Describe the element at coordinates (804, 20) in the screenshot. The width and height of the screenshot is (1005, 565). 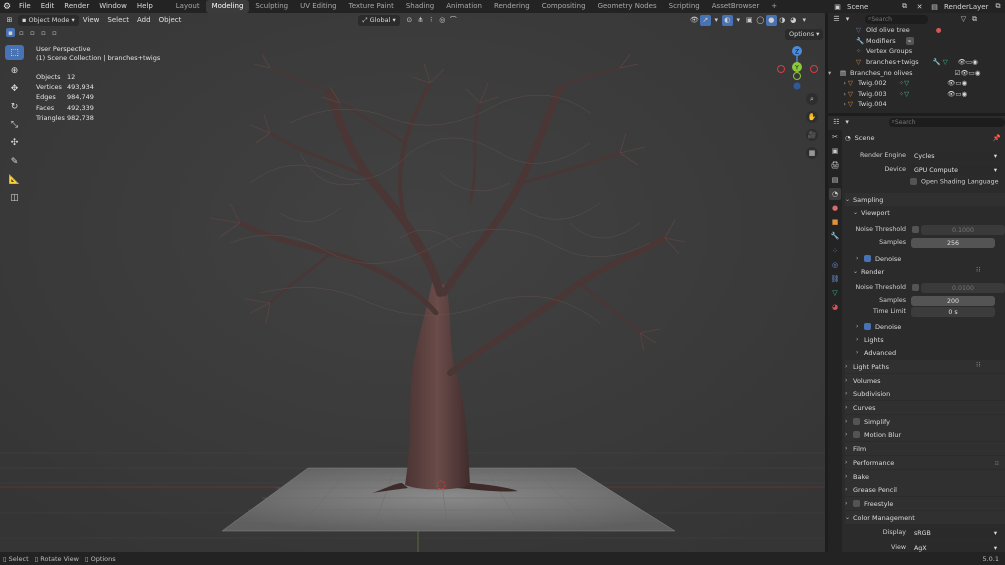
I see `shading-dropdown-icon: ▾` at that location.